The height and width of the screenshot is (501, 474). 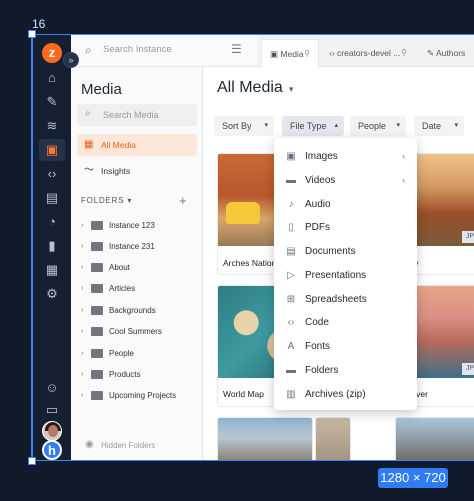 What do you see at coordinates (139, 311) in the screenshot?
I see `folder-item: › Backgrounds` at bounding box center [139, 311].